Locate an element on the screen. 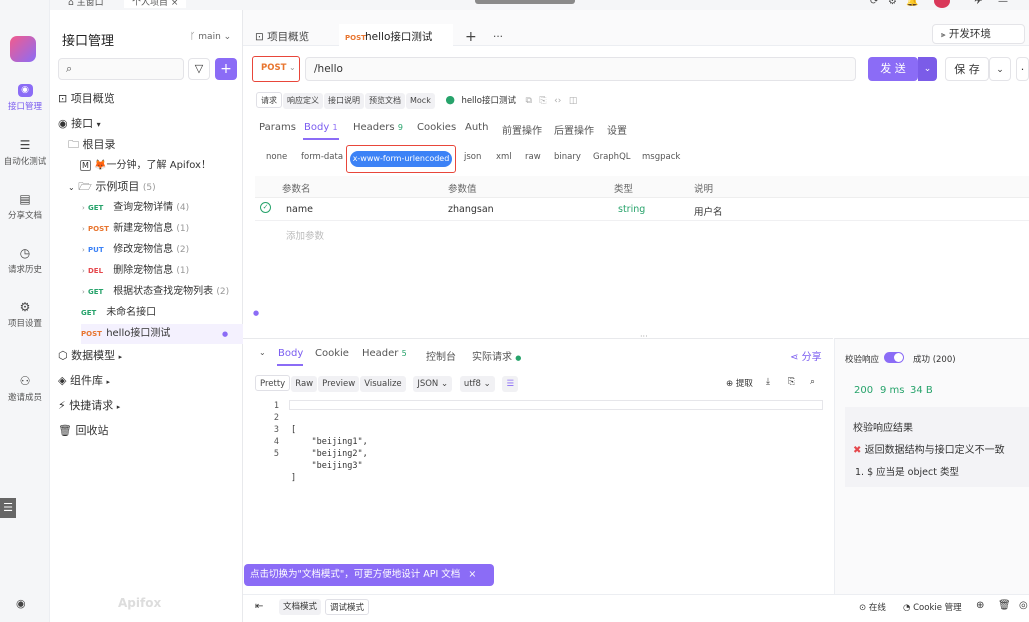 The image size is (1029, 622). body-type-binary: binary is located at coordinates (567, 157).